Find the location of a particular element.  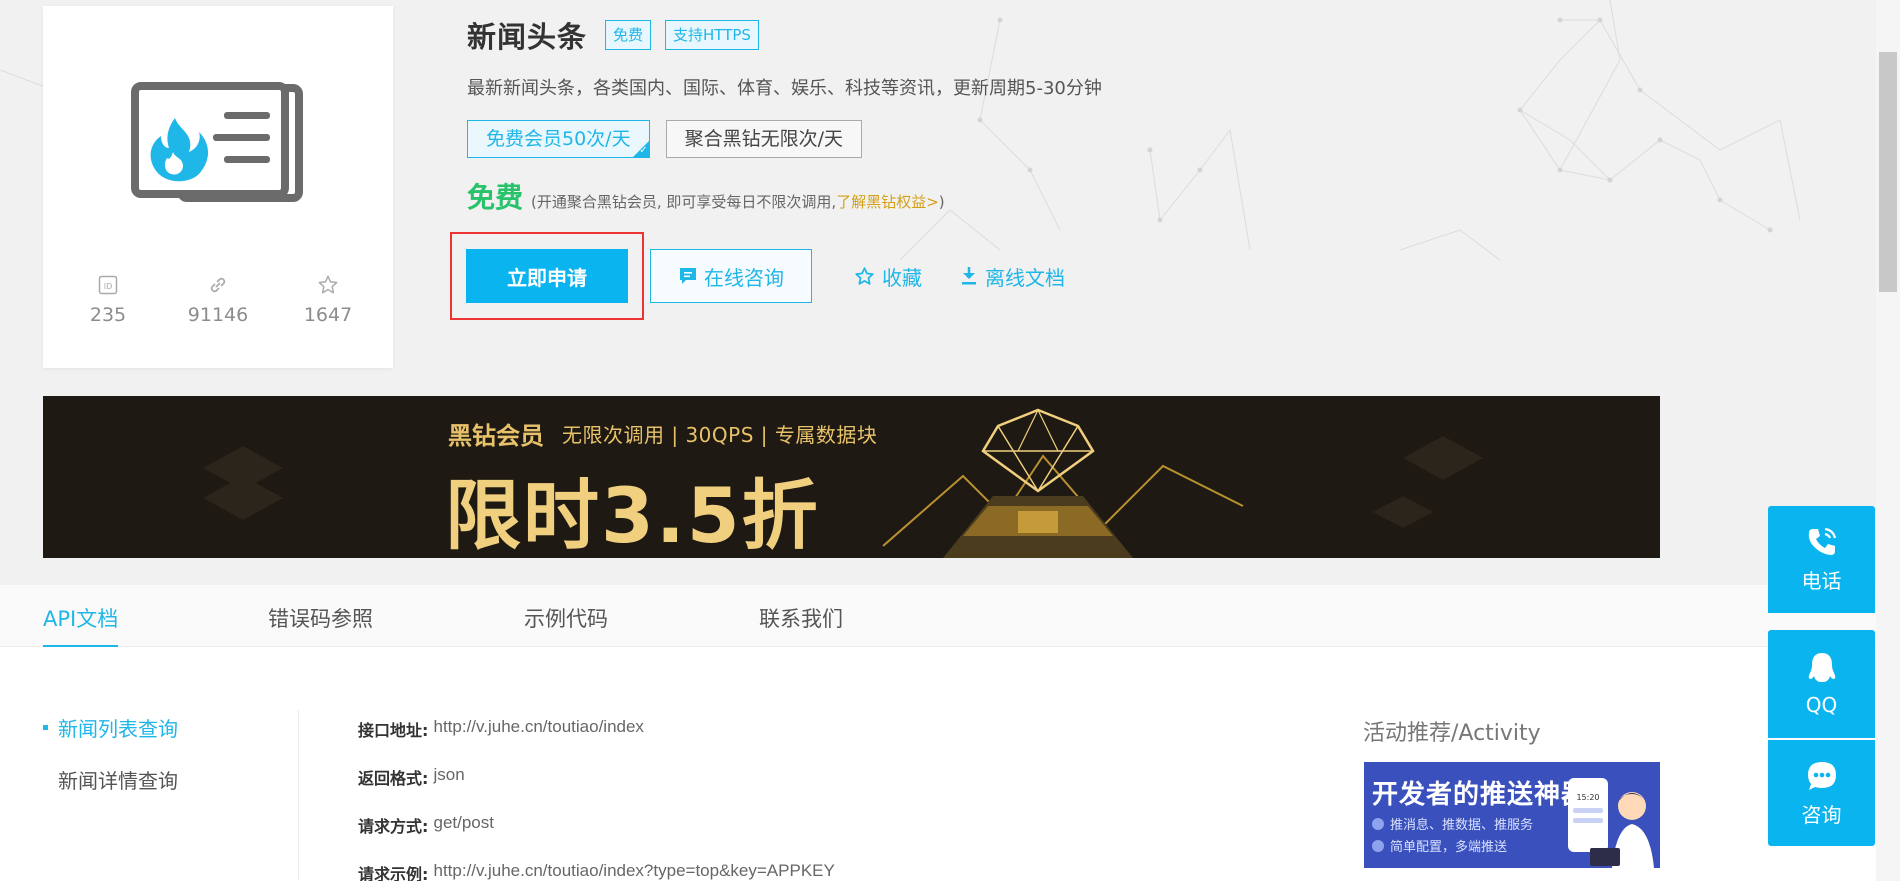

format-row: 返回格式: json is located at coordinates (596, 789).